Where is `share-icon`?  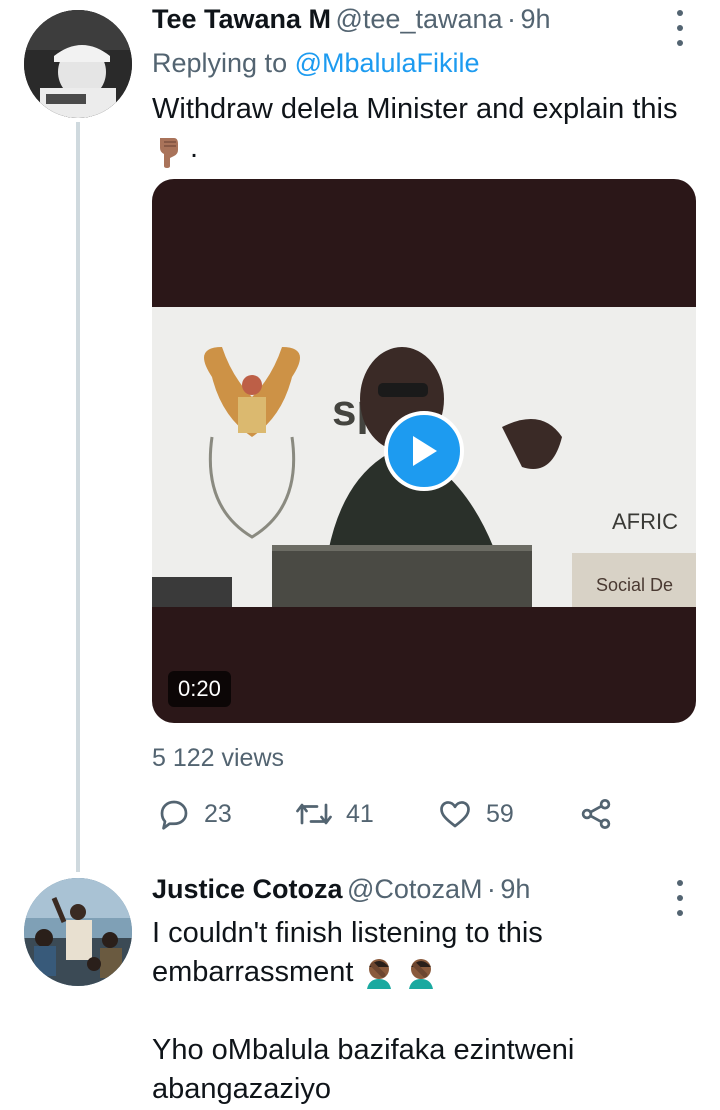
share-icon is located at coordinates (596, 814).